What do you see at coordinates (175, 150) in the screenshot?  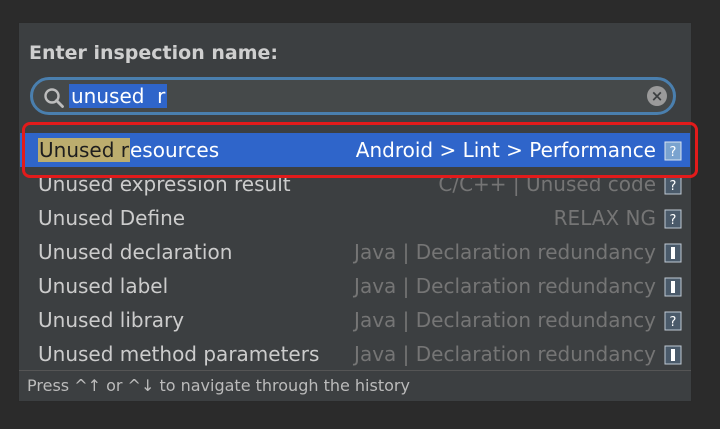 I see `item-name-rest: esources` at bounding box center [175, 150].